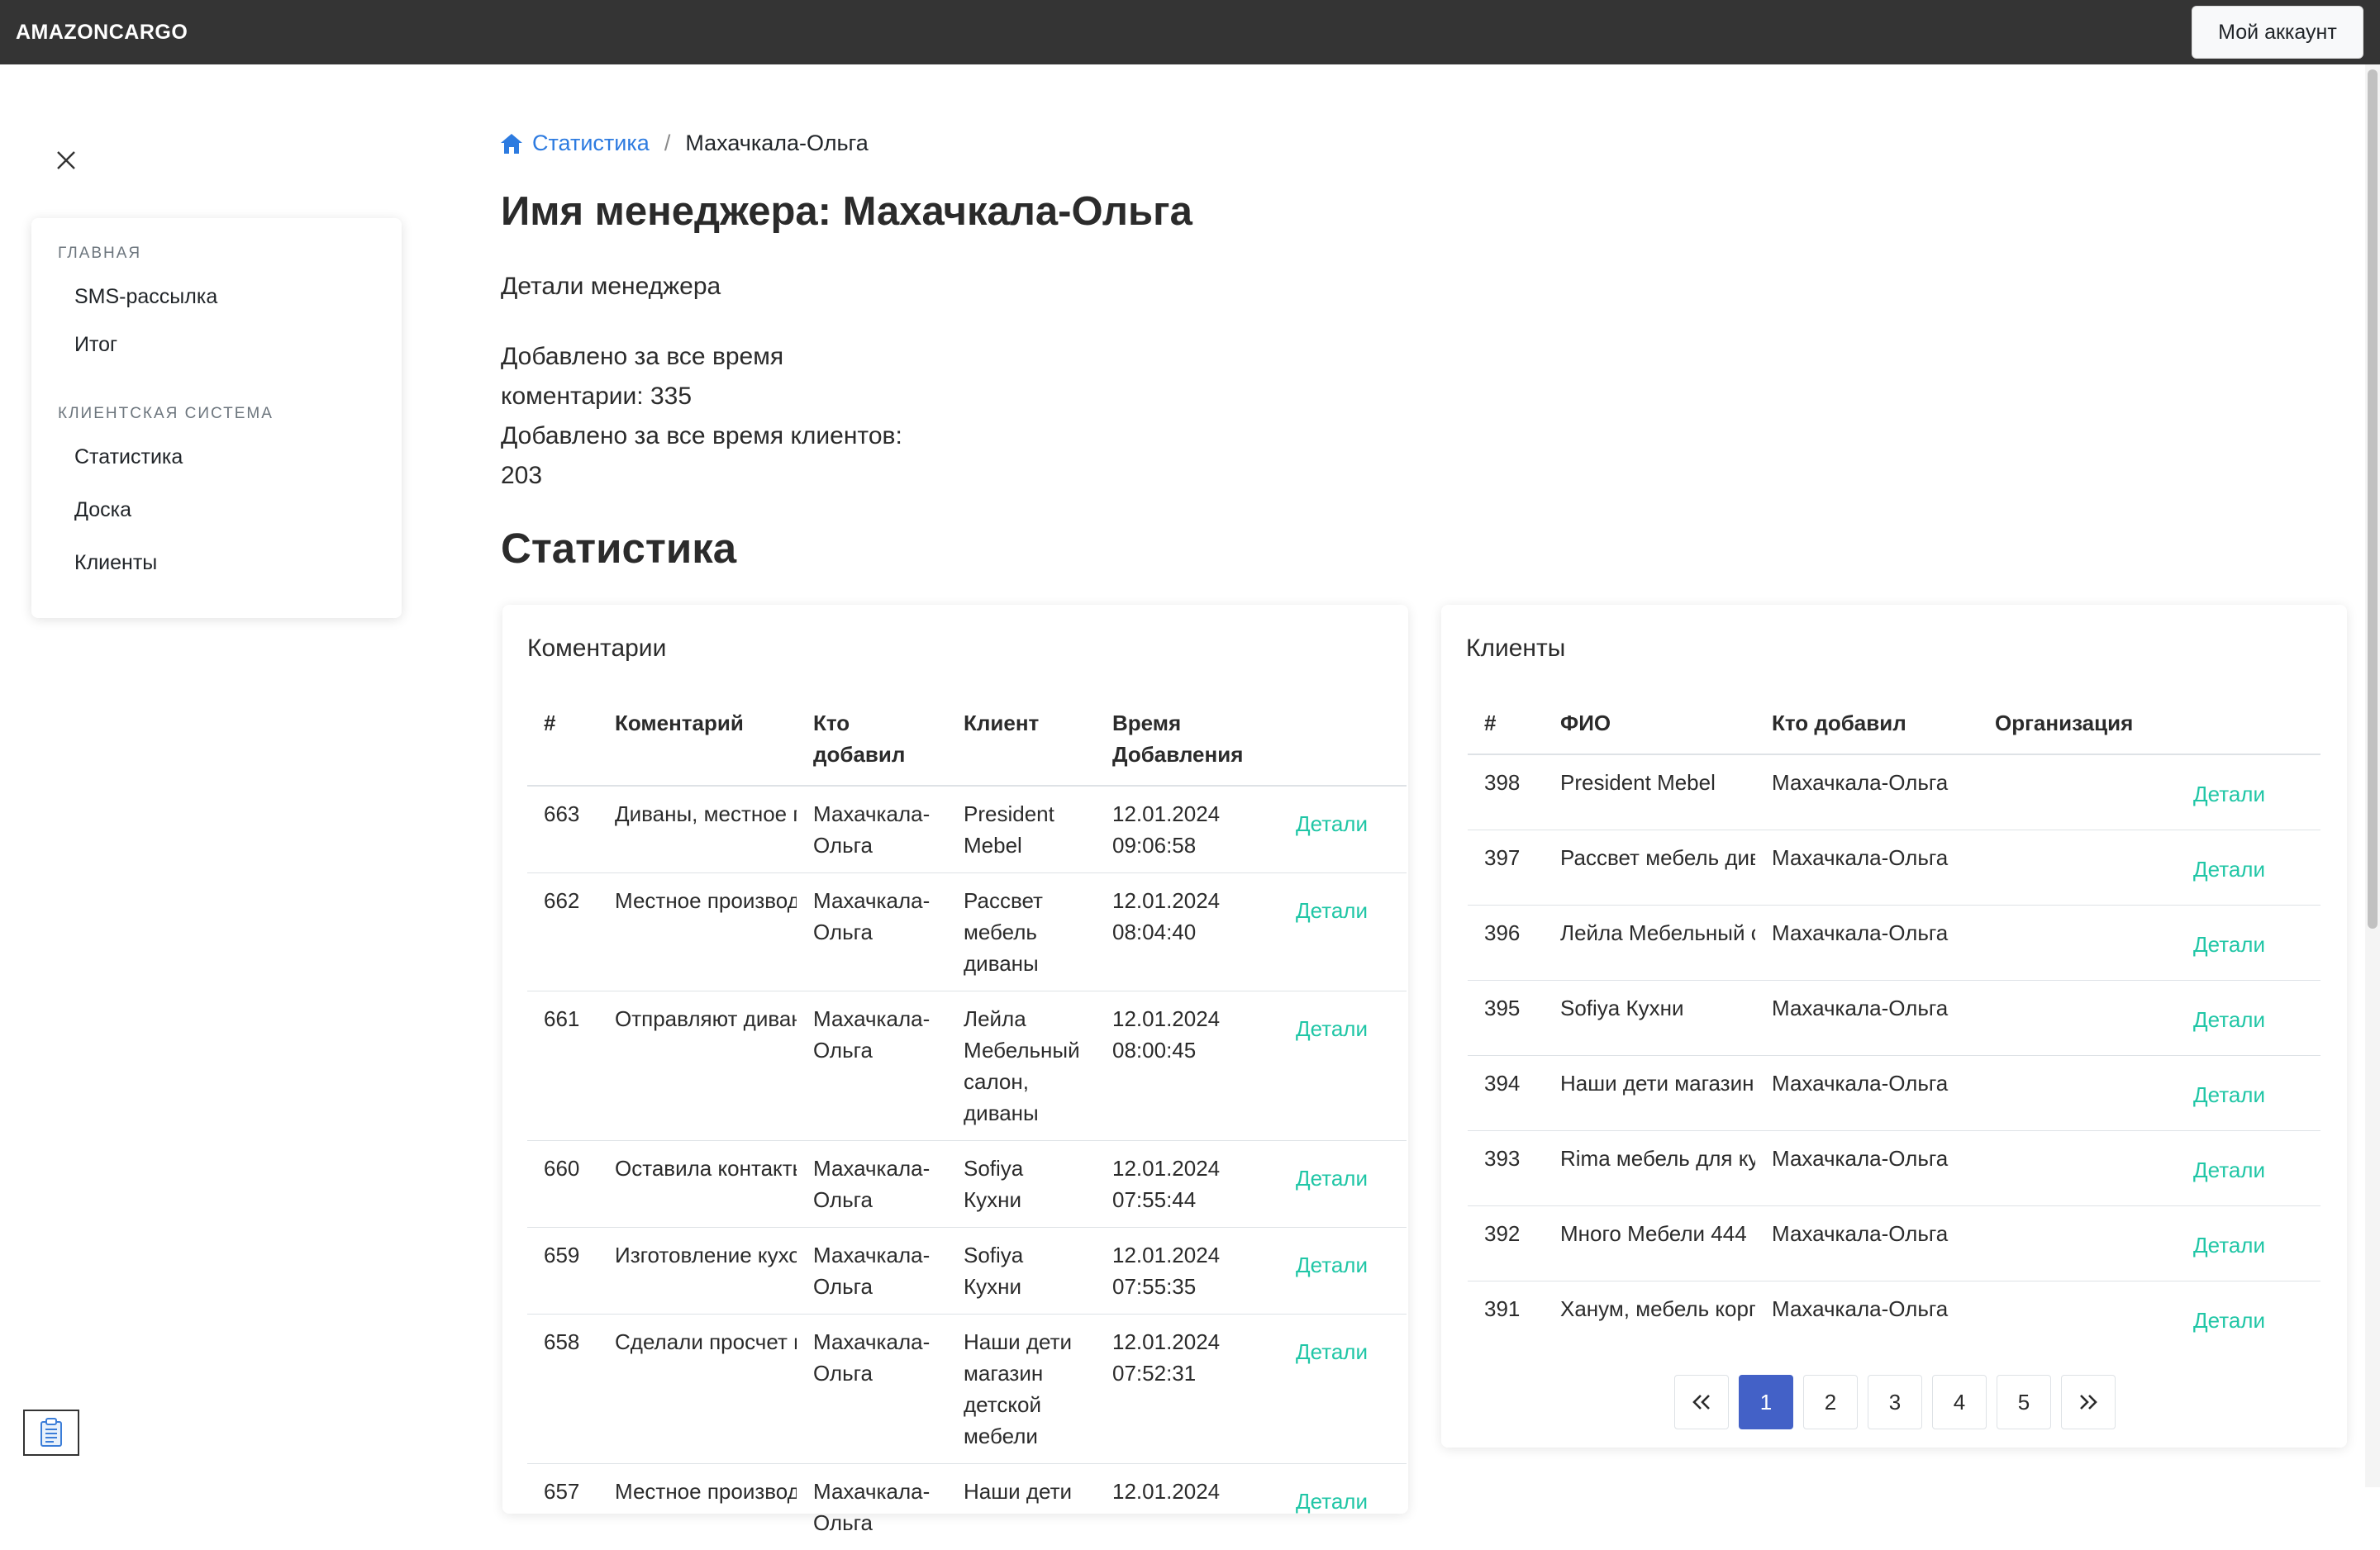 This screenshot has width=2380, height=1550. Describe the element at coordinates (1649, 725) in the screenshot. I see `col-header-name: ФИО` at that location.